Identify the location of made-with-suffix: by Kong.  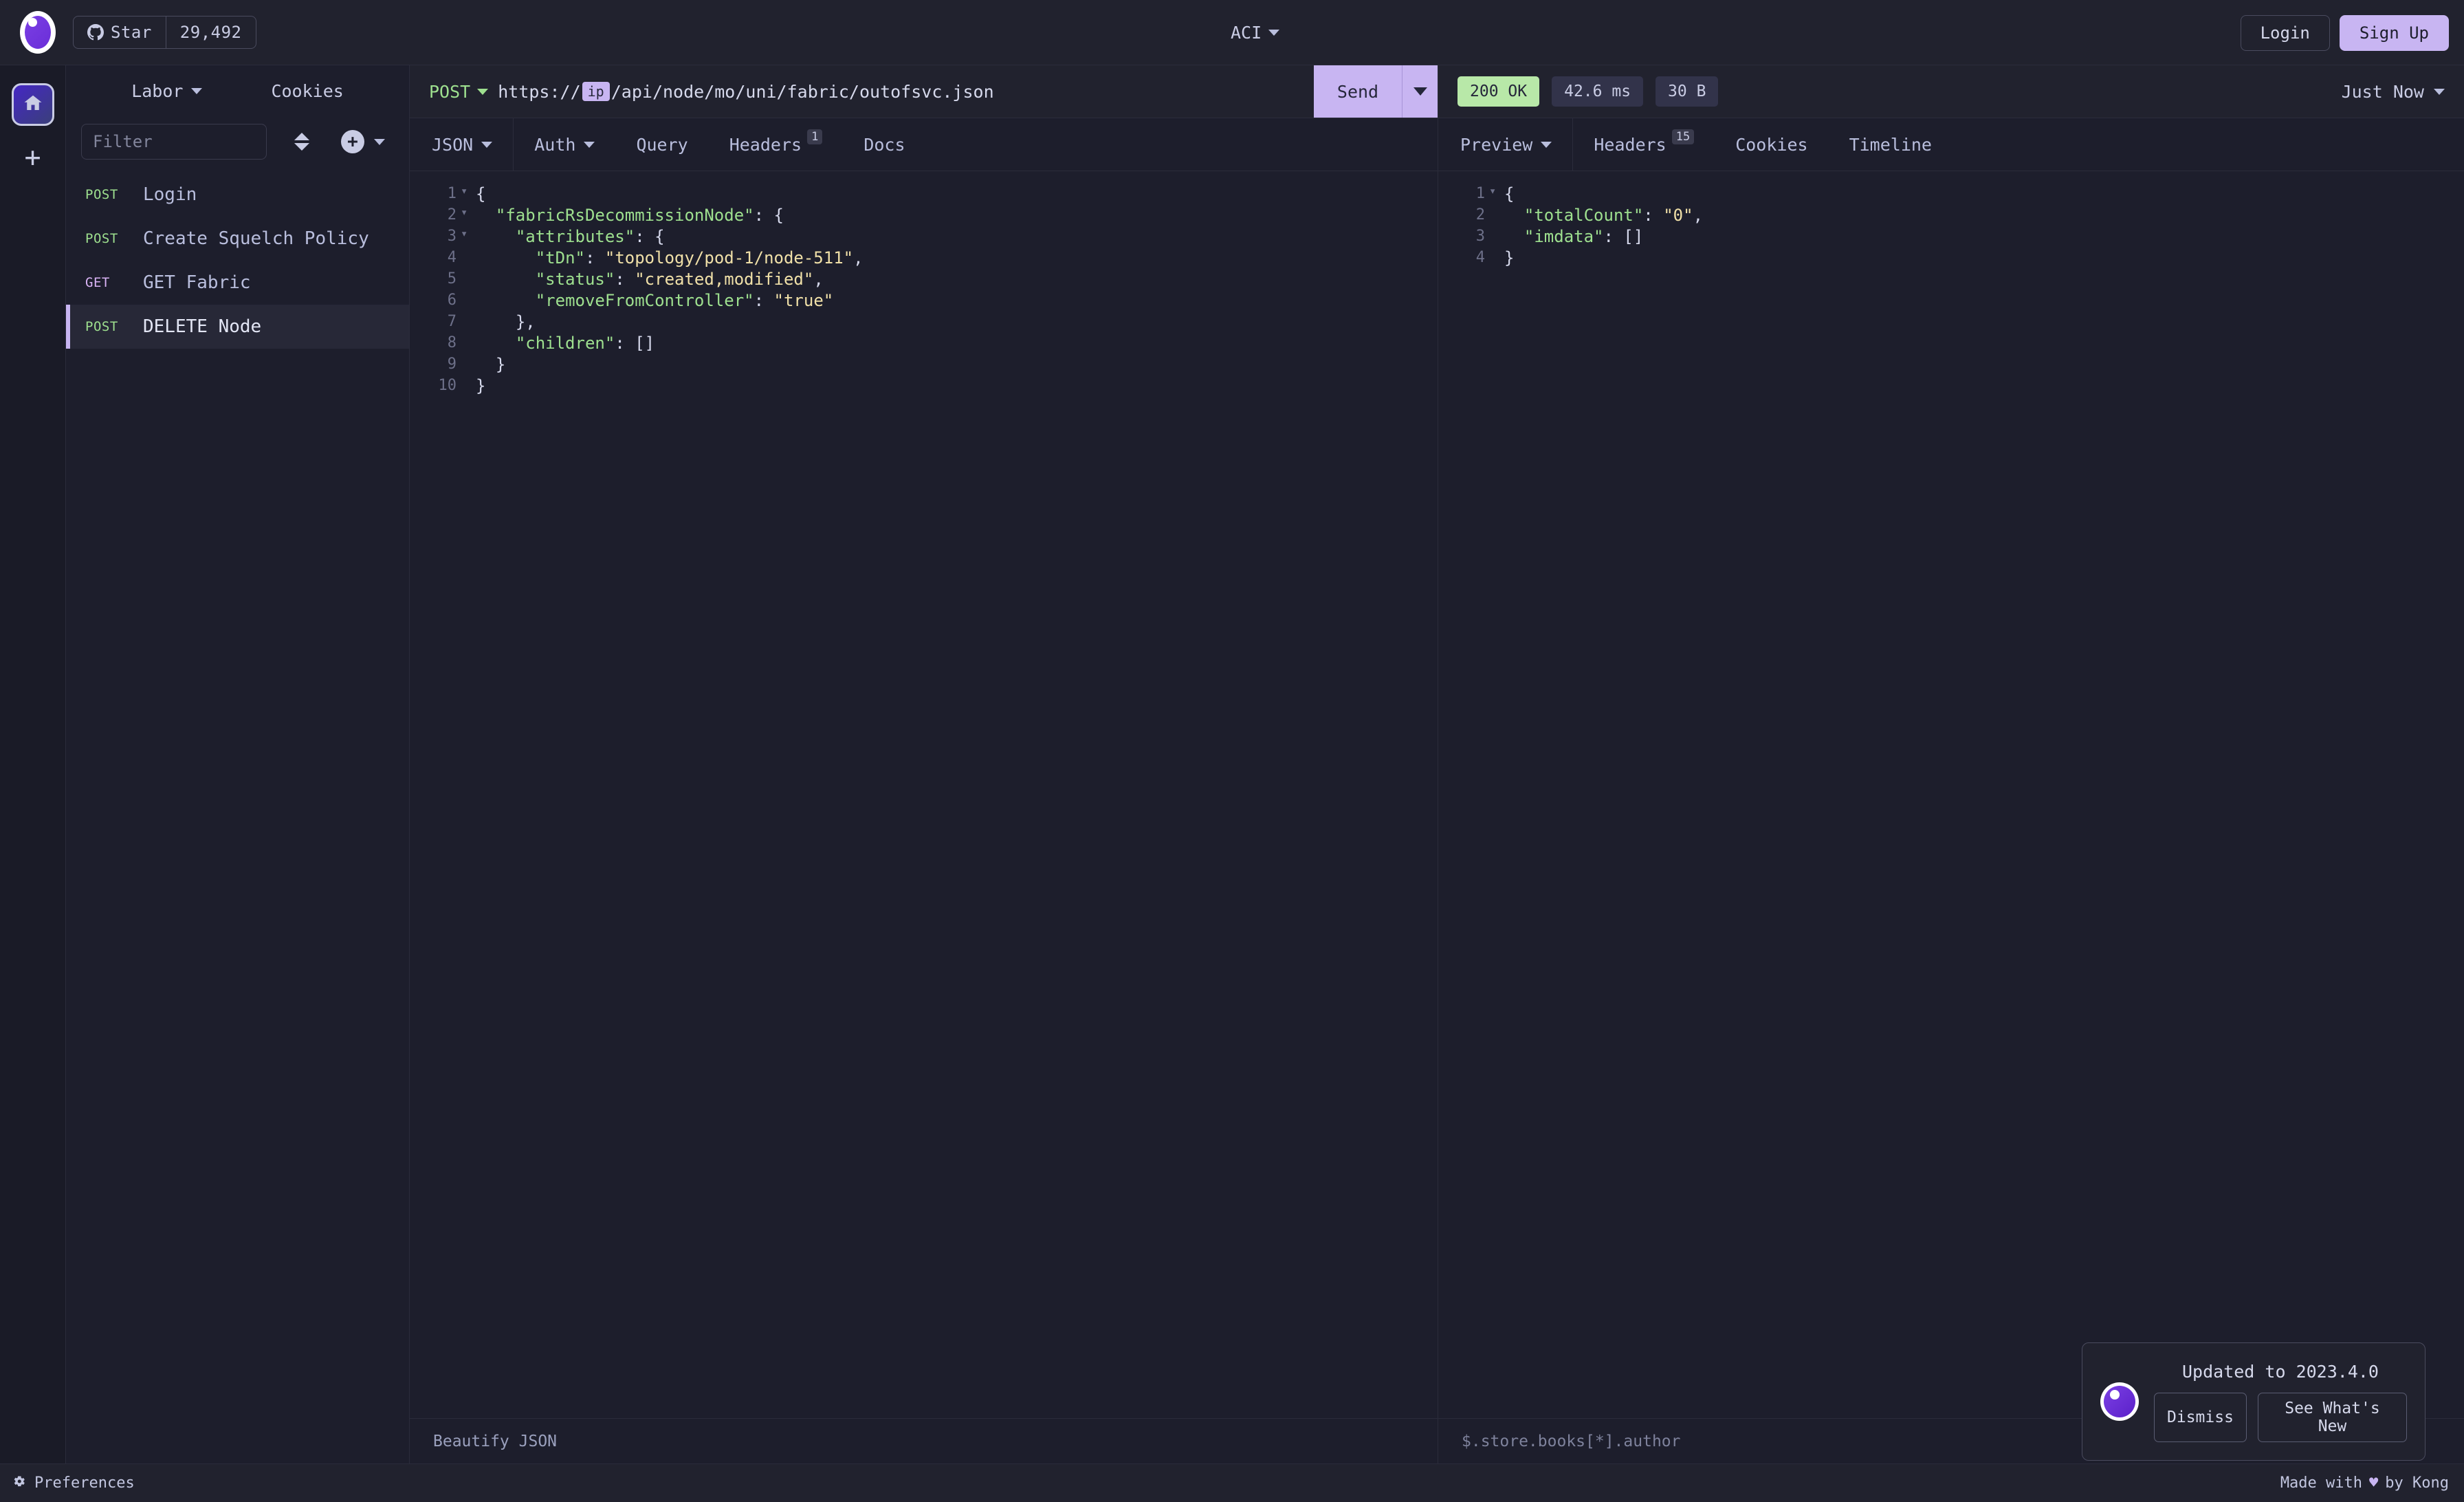
(2417, 1483).